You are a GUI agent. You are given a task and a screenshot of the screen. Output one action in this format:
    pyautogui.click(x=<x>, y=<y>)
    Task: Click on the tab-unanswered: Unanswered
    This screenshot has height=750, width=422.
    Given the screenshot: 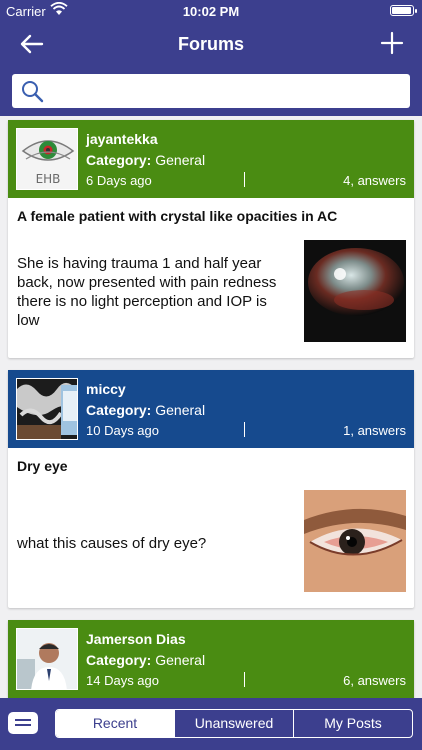 What is the action you would take?
    pyautogui.click(x=233, y=723)
    